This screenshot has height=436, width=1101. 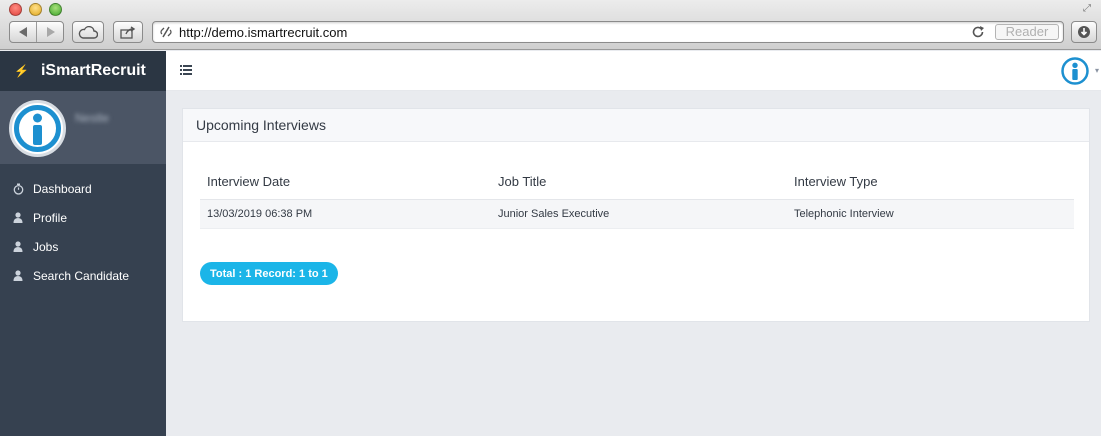 I want to click on close-window-button, so click(x=15, y=9).